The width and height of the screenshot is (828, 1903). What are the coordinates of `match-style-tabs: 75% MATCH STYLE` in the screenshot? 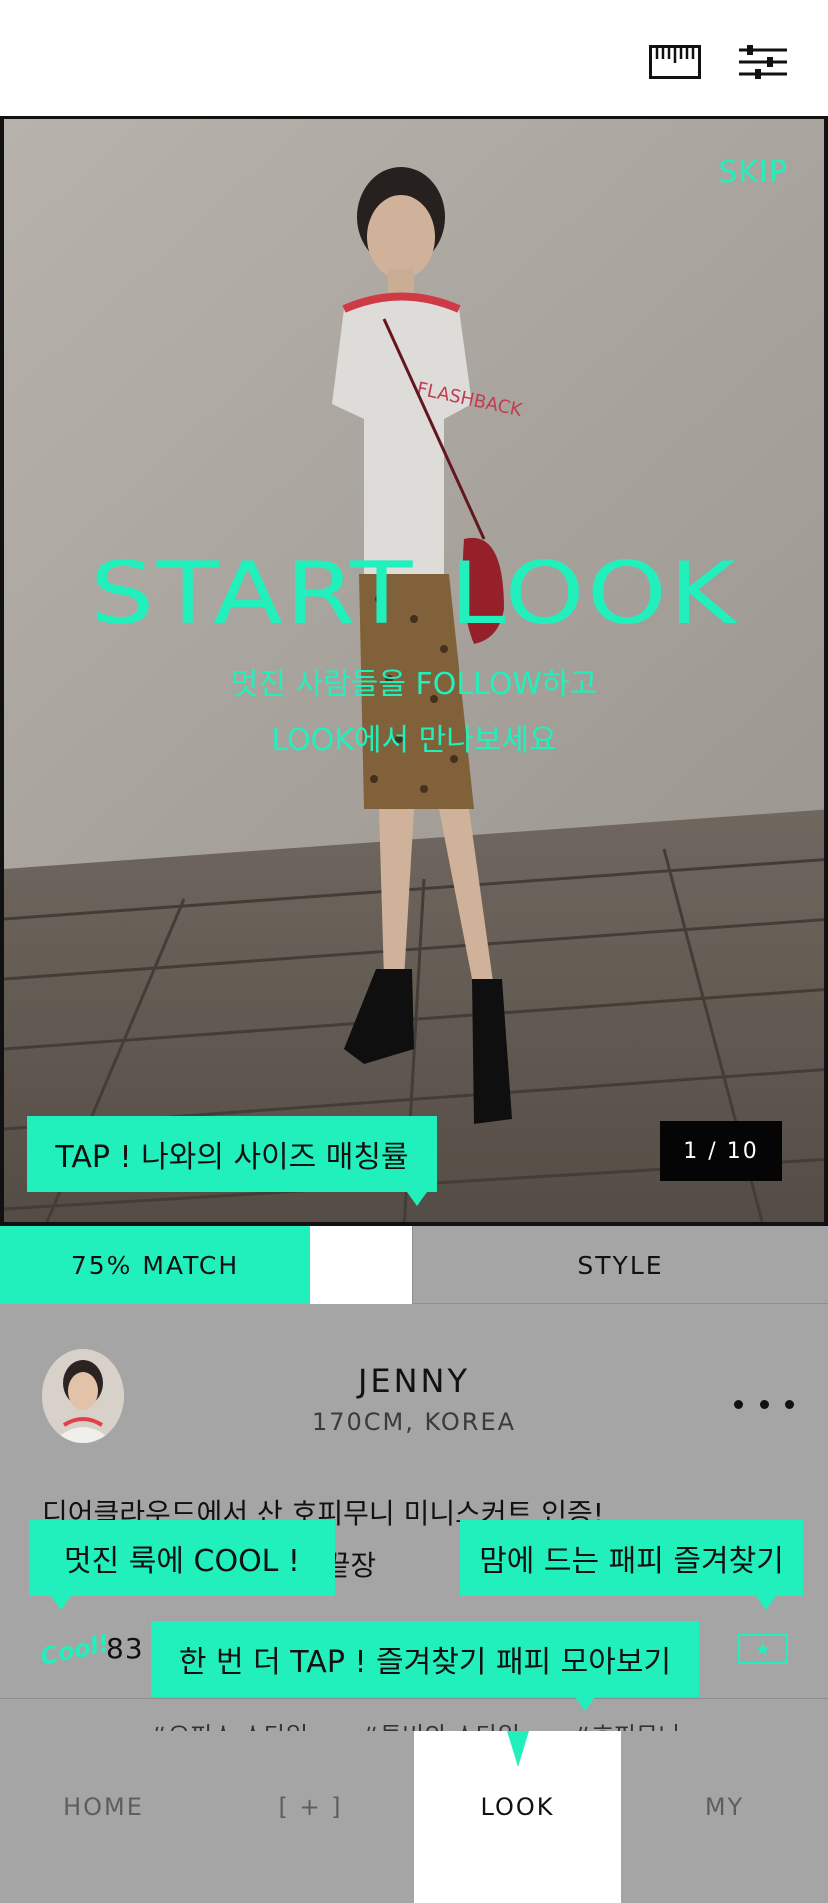 It's located at (414, 1265).